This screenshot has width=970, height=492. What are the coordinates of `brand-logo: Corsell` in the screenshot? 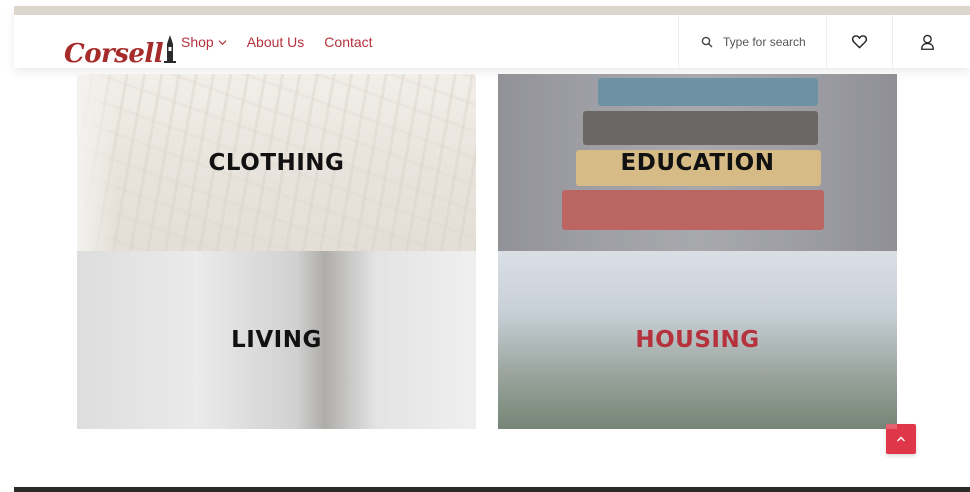 It's located at (120, 48).